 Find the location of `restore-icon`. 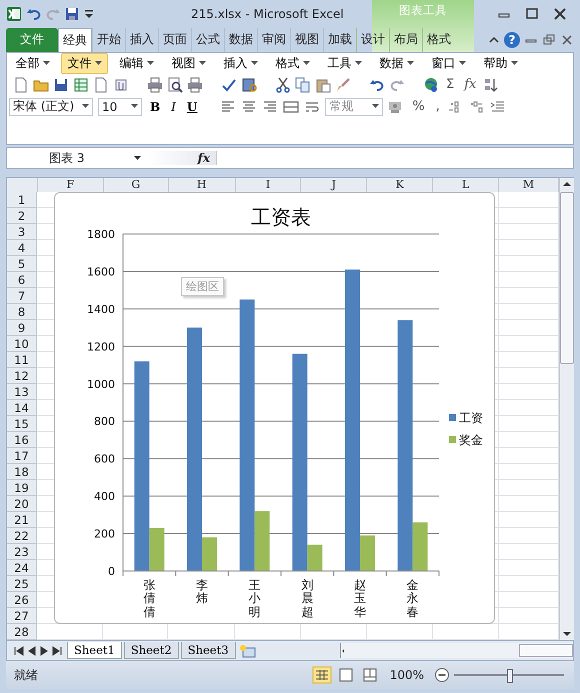

restore-icon is located at coordinates (549, 40).